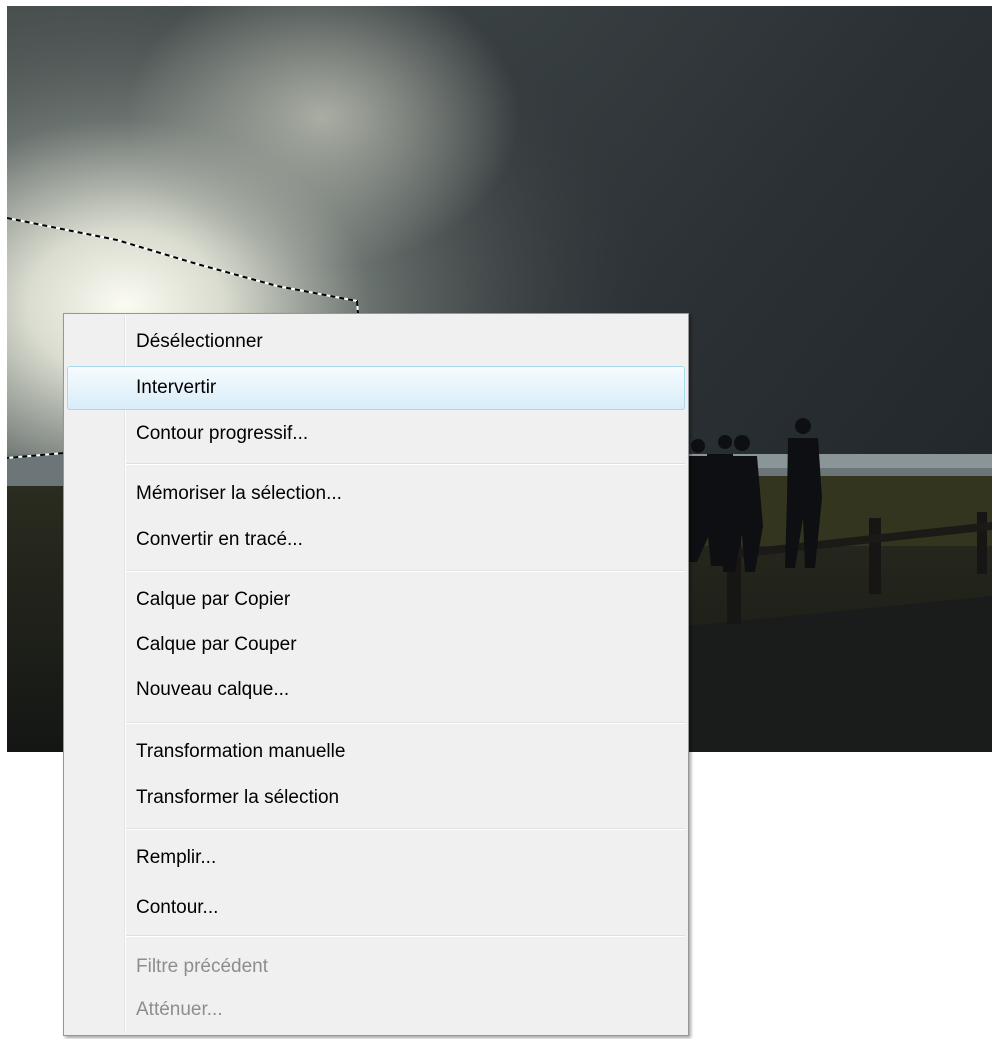 This screenshot has height=1039, width=992. What do you see at coordinates (202, 966) in the screenshot?
I see `menu-item-label: Filtre précédent` at bounding box center [202, 966].